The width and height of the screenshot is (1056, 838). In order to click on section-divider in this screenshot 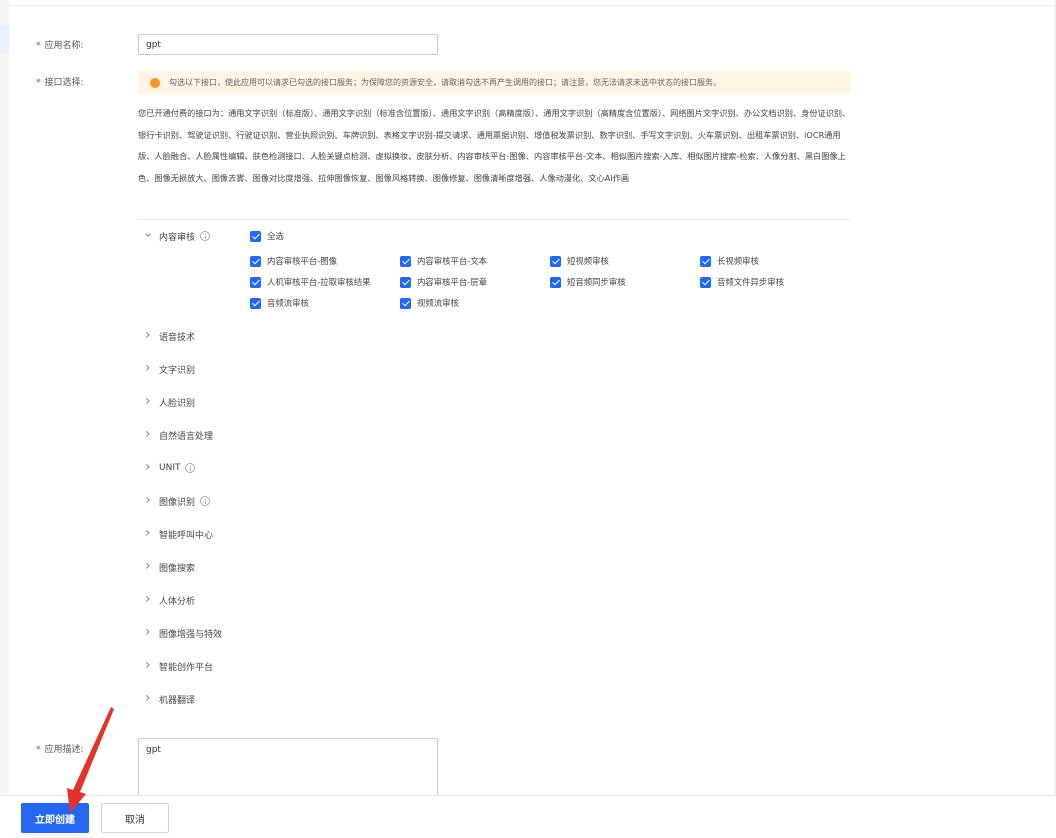, I will do `click(494, 219)`.